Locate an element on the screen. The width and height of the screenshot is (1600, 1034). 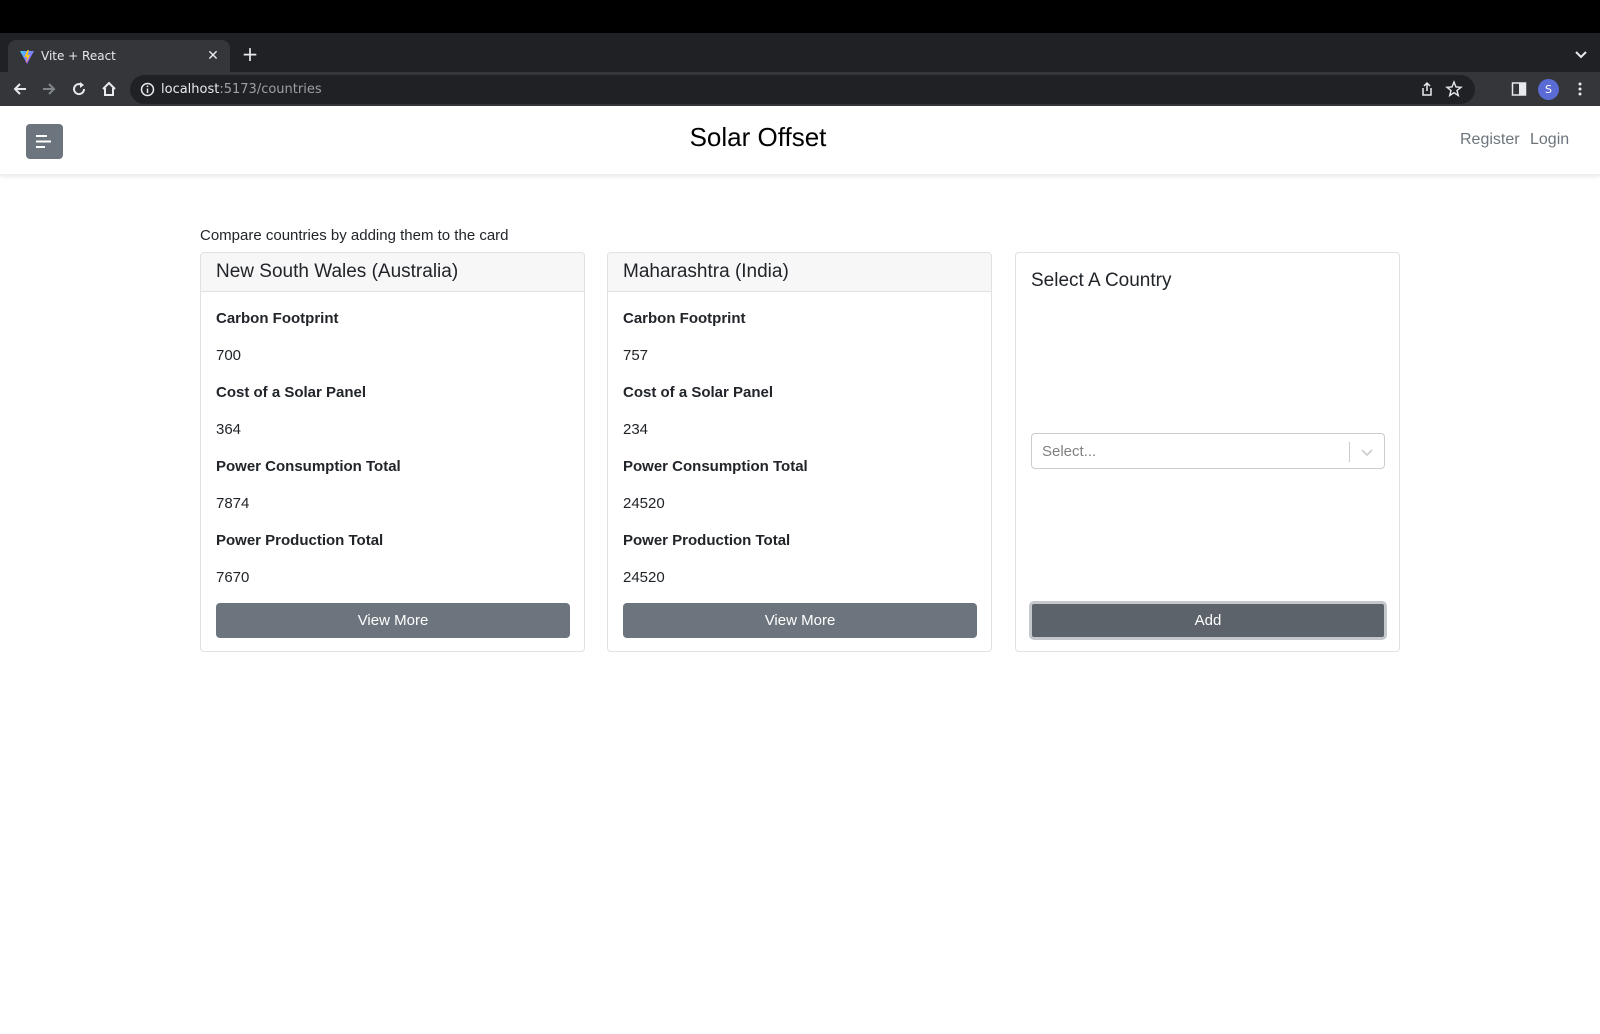
tab-strip: Vite + React ✕ + is located at coordinates (800, 52).